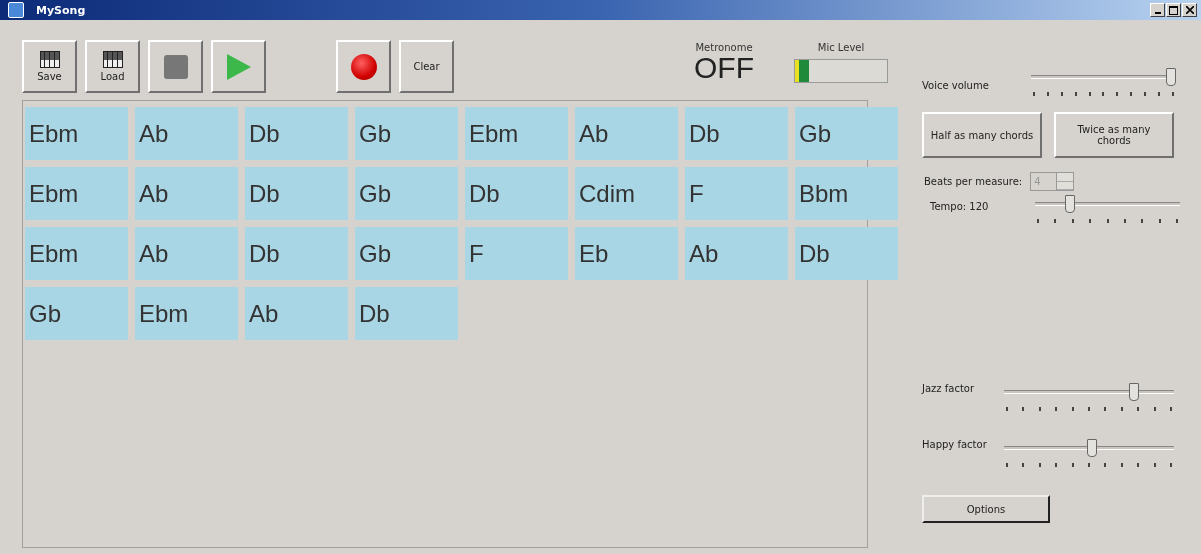 The width and height of the screenshot is (1201, 554). What do you see at coordinates (948, 388) in the screenshot?
I see `jazz-factor-label: Jazz factor` at bounding box center [948, 388].